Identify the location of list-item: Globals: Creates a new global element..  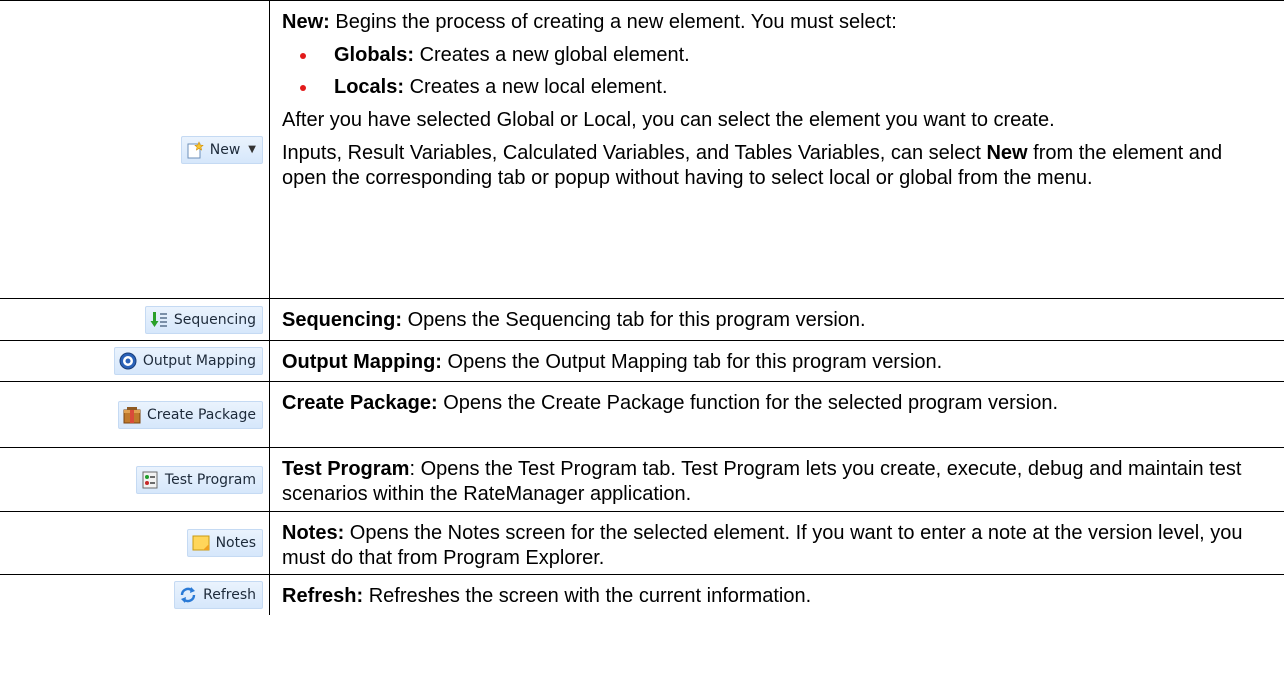
(786, 55).